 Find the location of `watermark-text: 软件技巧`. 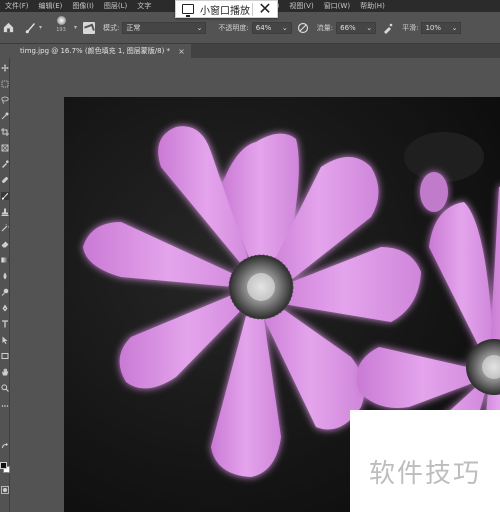

watermark-text: 软件技巧 is located at coordinates (424, 473).